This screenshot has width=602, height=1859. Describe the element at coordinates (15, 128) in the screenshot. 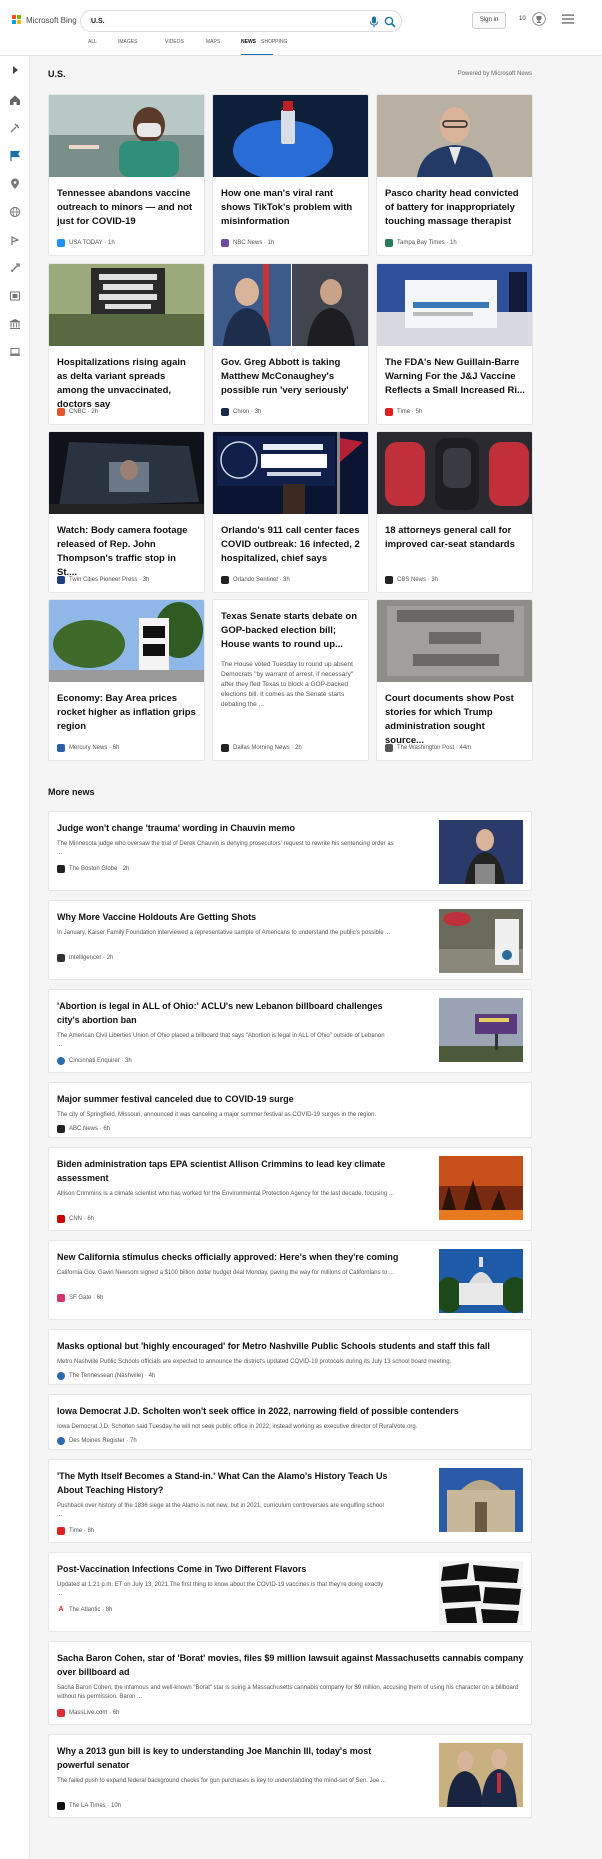

I see `tools-icon` at that location.